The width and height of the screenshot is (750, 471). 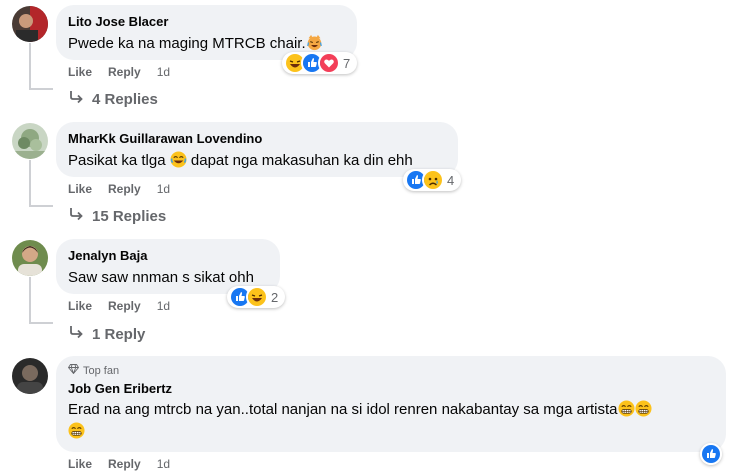 What do you see at coordinates (73, 371) in the screenshot?
I see `diamond-icon` at bounding box center [73, 371].